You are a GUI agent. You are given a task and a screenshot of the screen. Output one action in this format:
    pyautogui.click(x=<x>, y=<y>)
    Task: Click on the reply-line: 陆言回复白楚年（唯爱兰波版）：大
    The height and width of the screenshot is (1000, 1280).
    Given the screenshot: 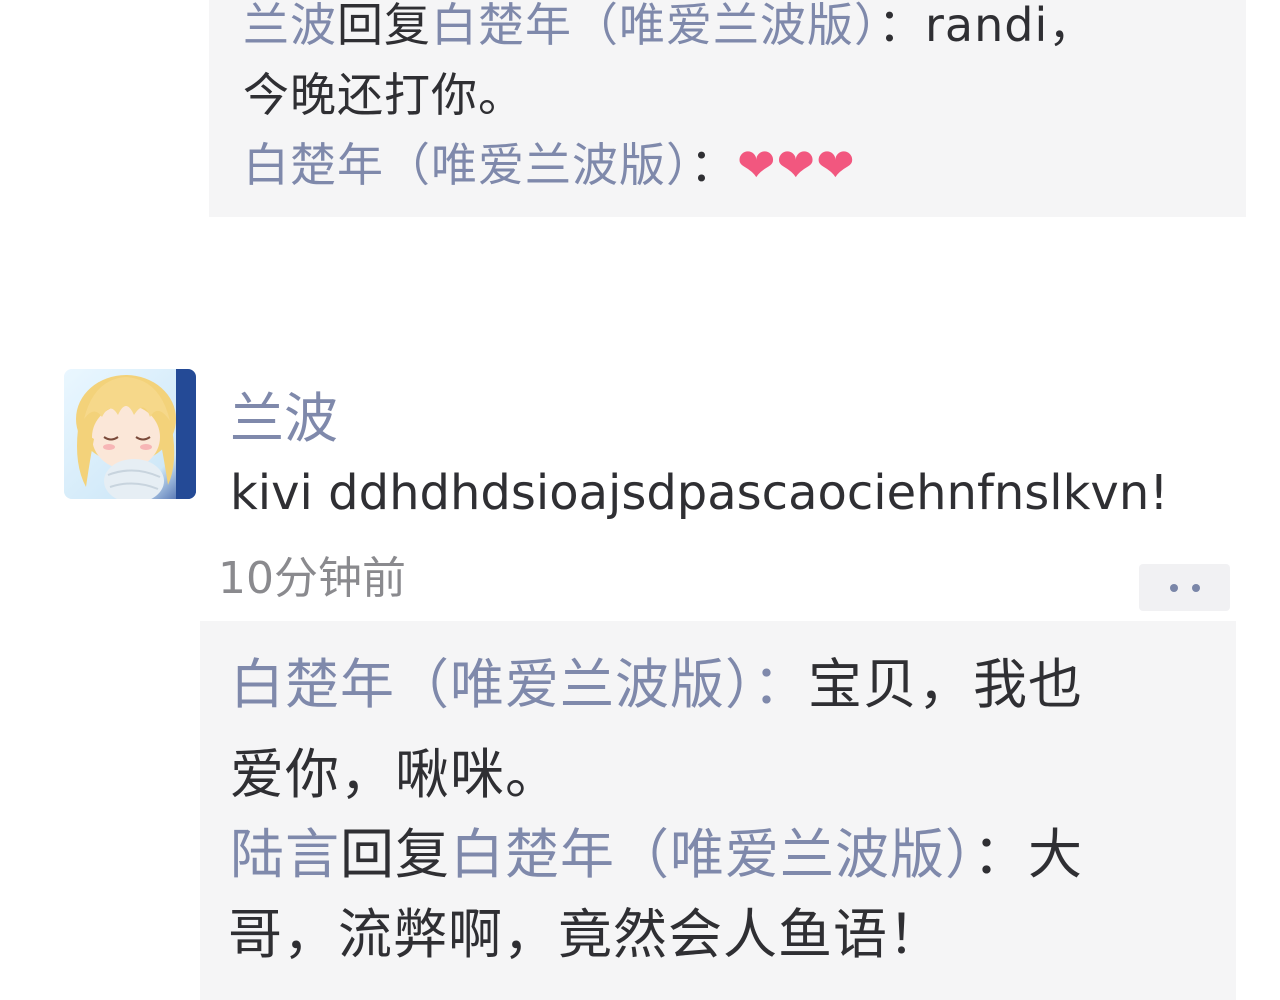 What is the action you would take?
    pyautogui.click(x=656, y=855)
    